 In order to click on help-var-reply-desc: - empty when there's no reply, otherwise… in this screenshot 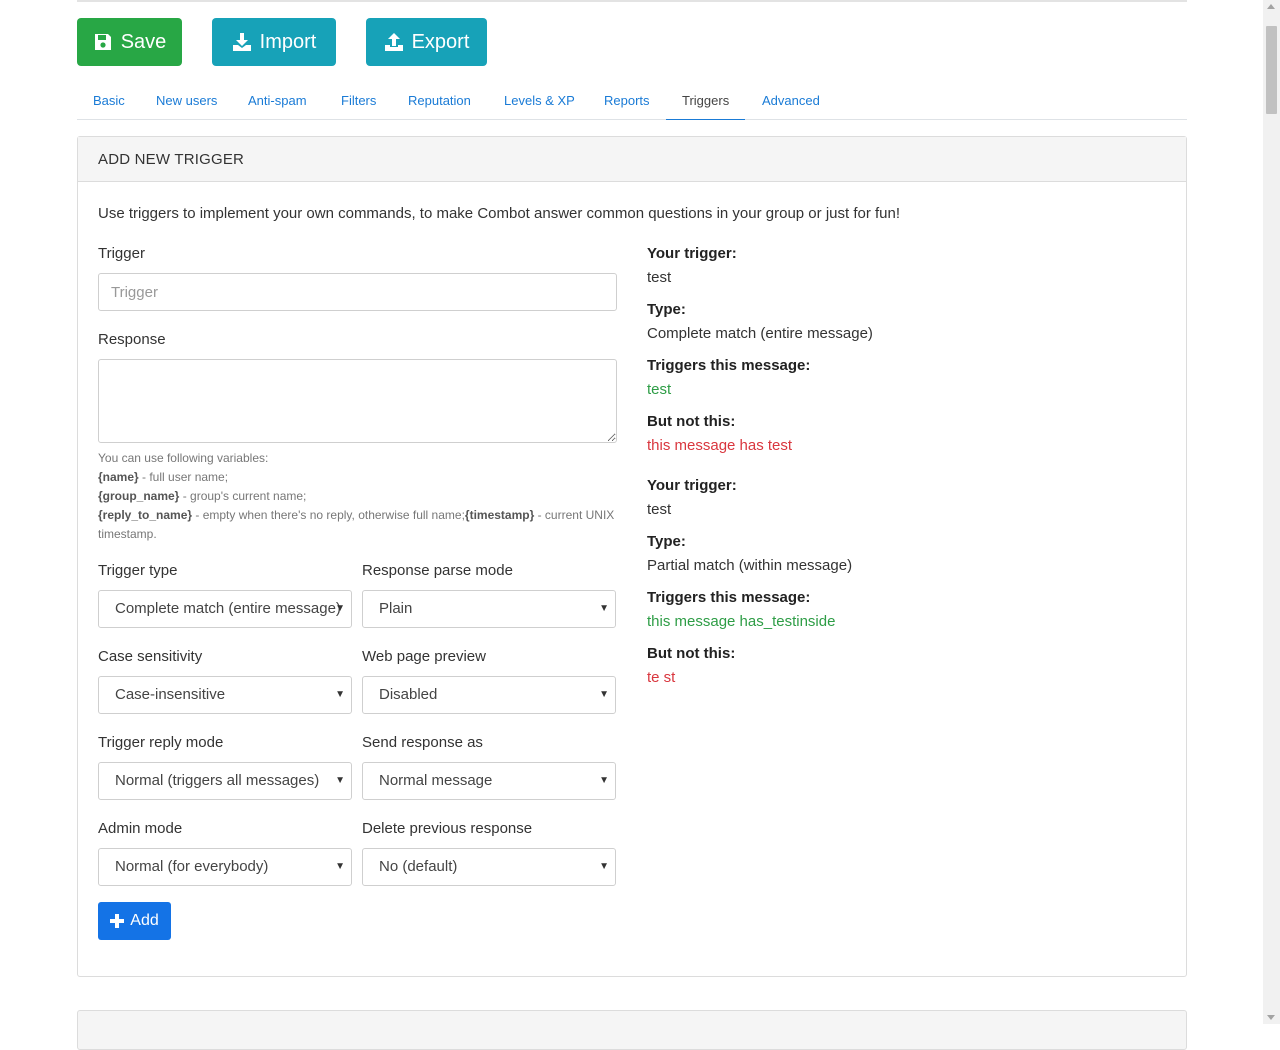, I will do `click(328, 515)`.